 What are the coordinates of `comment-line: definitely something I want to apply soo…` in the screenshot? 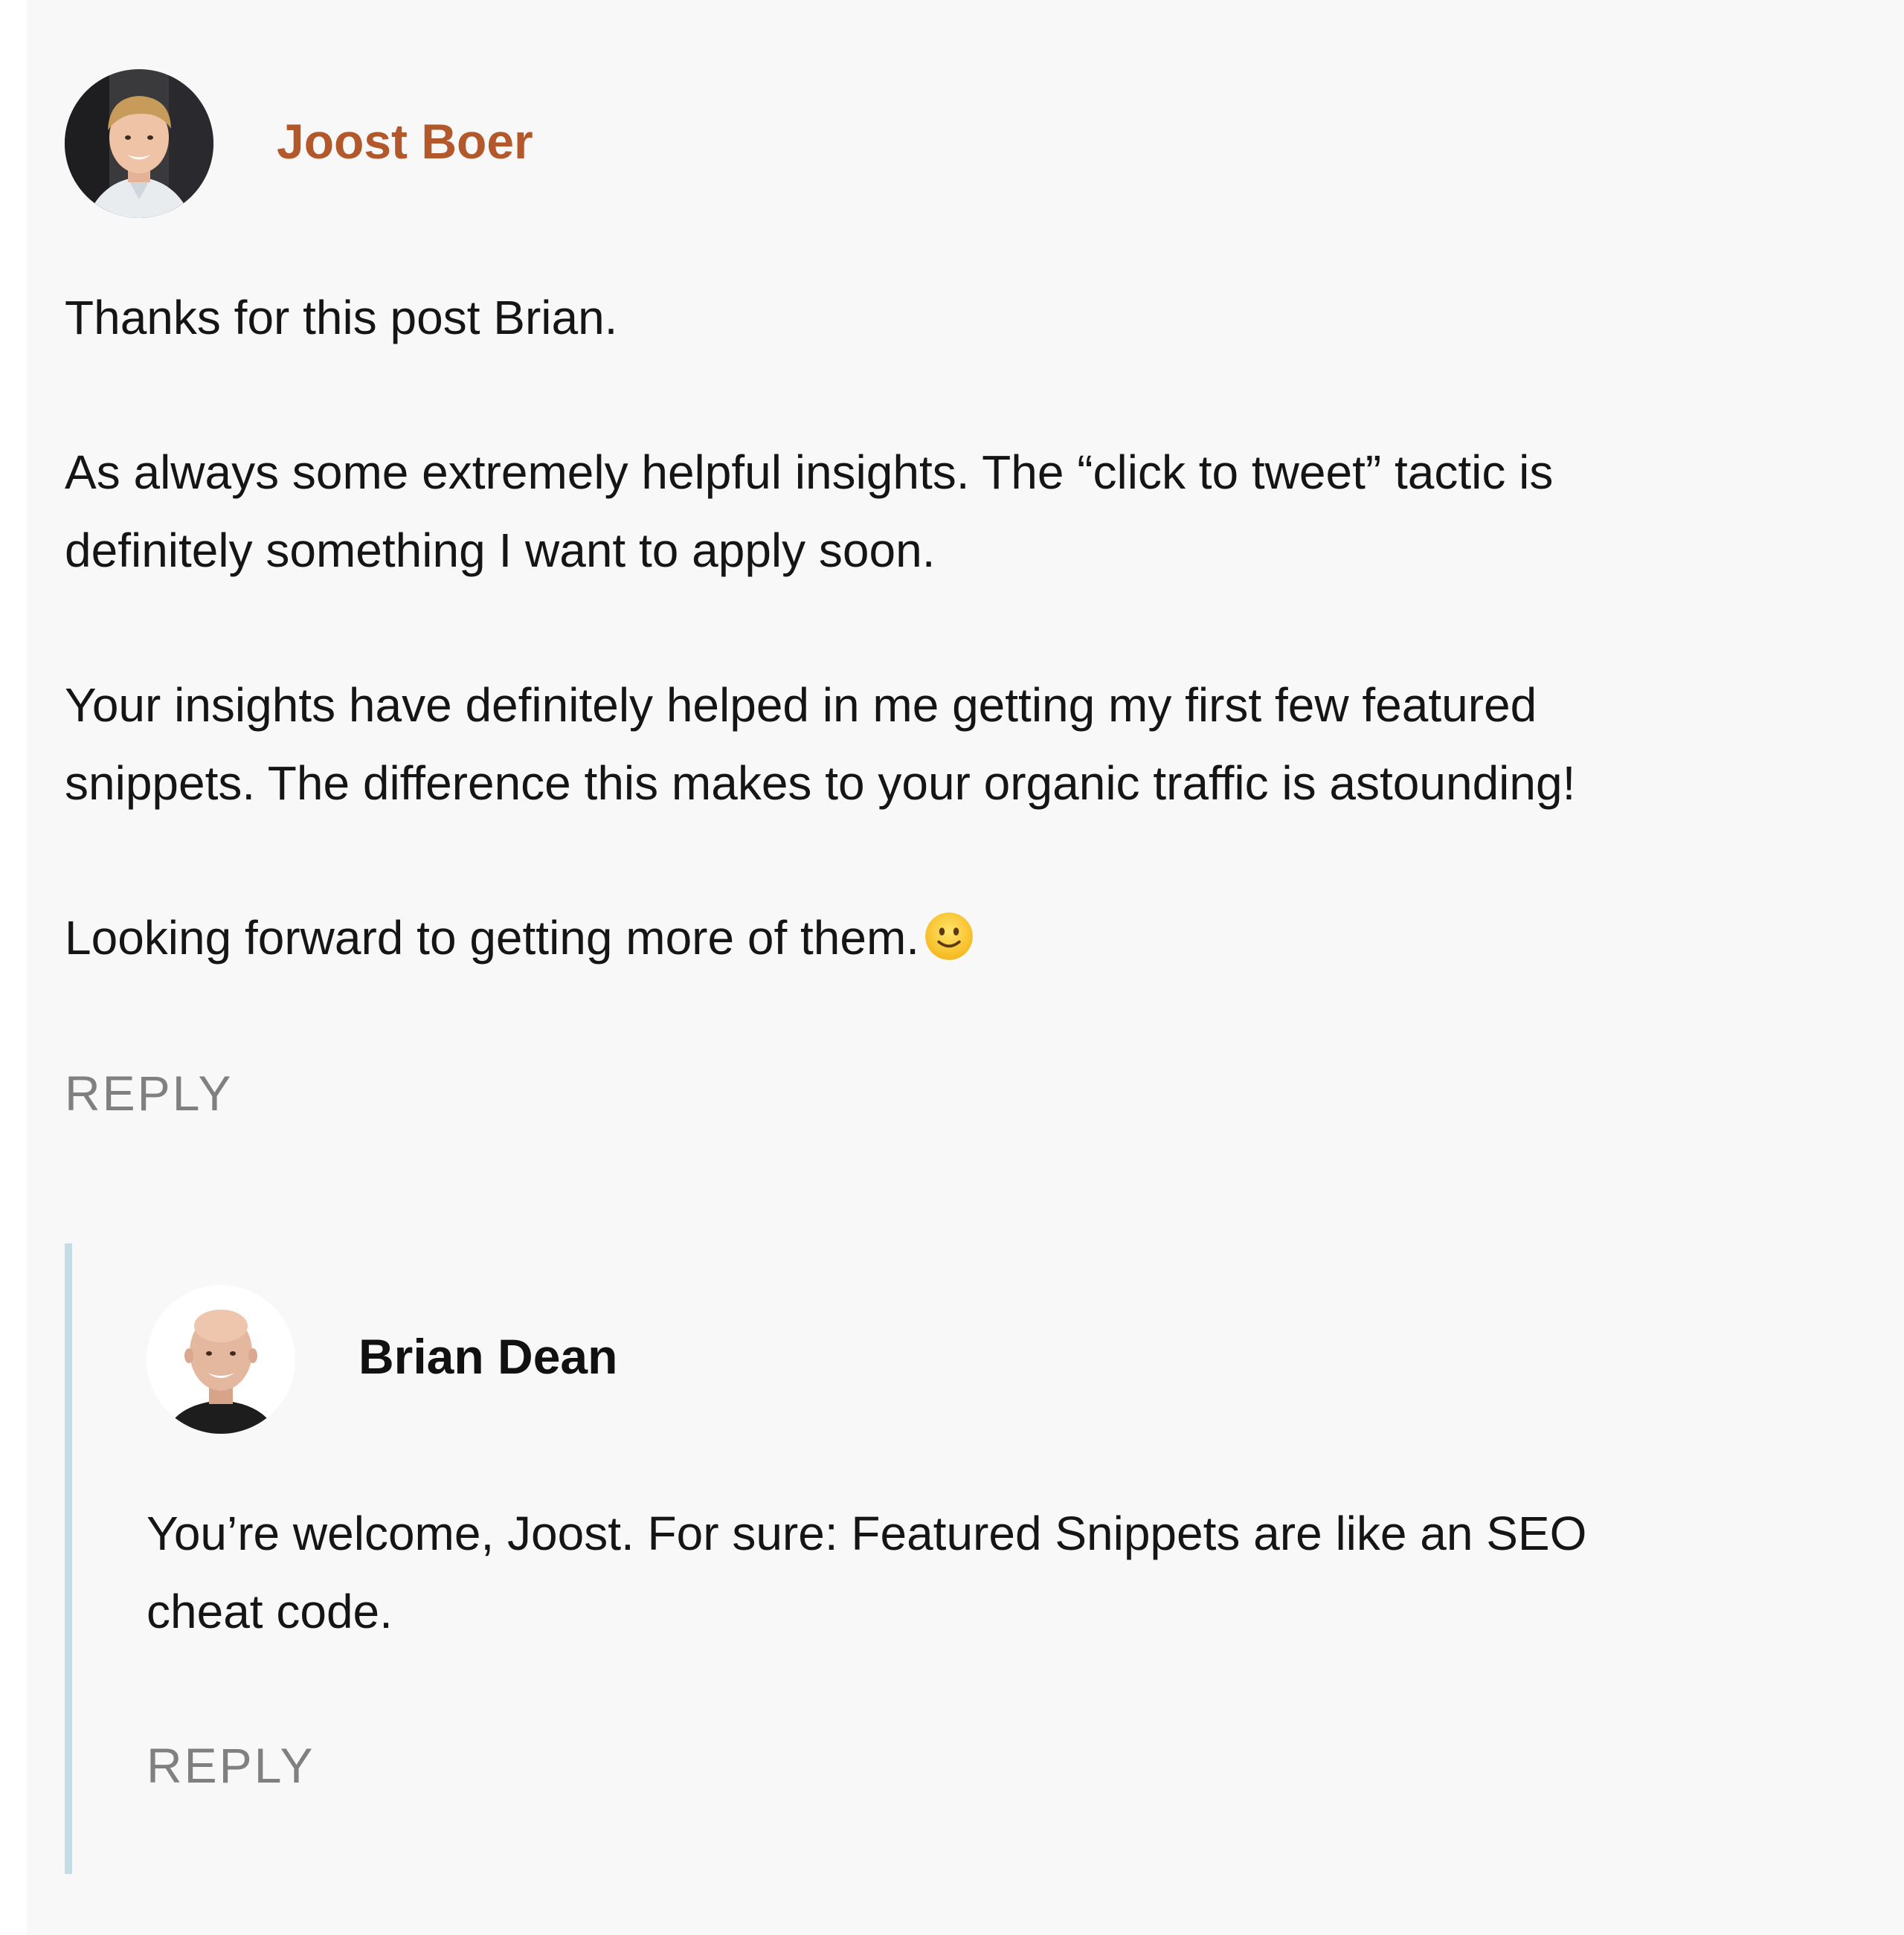 It's located at (501, 550).